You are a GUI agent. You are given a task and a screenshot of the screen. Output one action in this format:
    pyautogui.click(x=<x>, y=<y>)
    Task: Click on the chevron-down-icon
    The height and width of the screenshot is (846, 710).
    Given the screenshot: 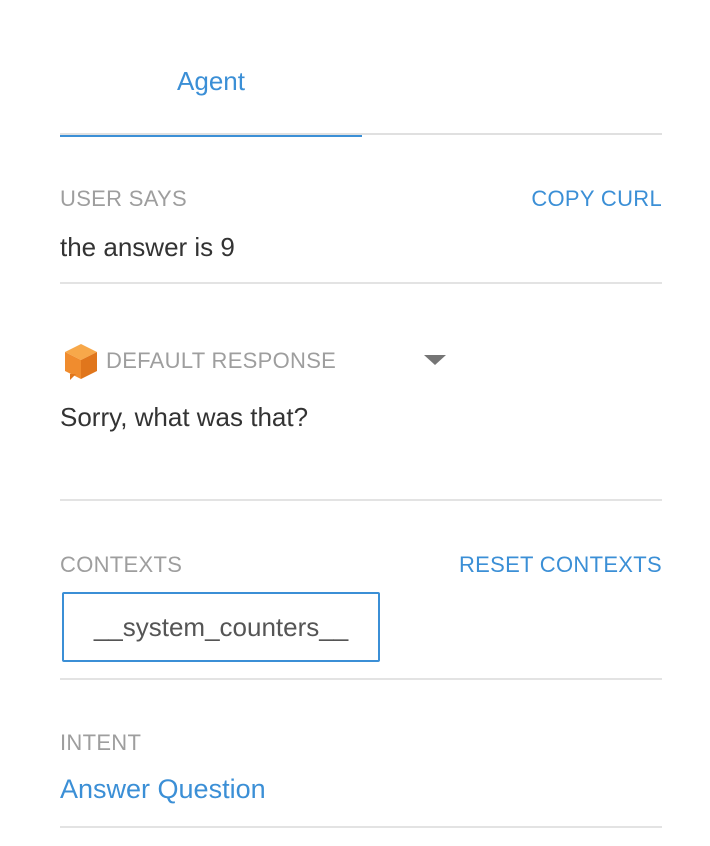 What is the action you would take?
    pyautogui.click(x=435, y=360)
    